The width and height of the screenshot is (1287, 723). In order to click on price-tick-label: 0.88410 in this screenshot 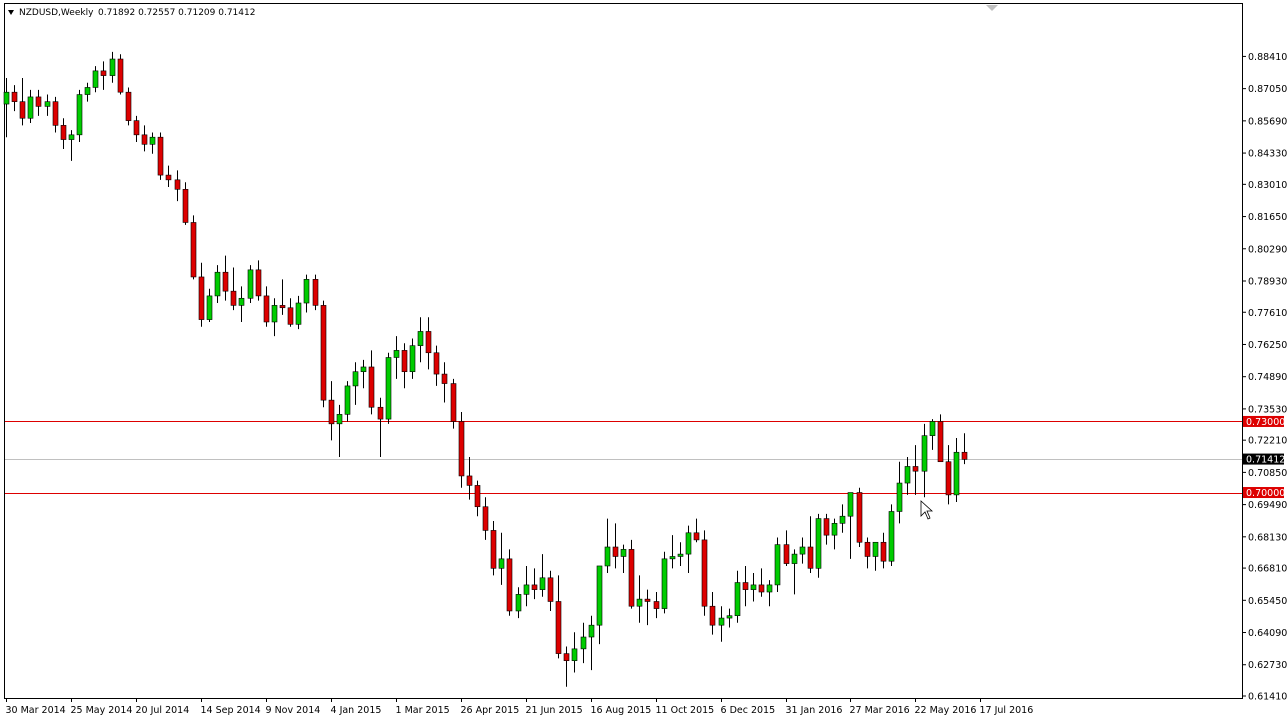, I will do `click(1267, 57)`.